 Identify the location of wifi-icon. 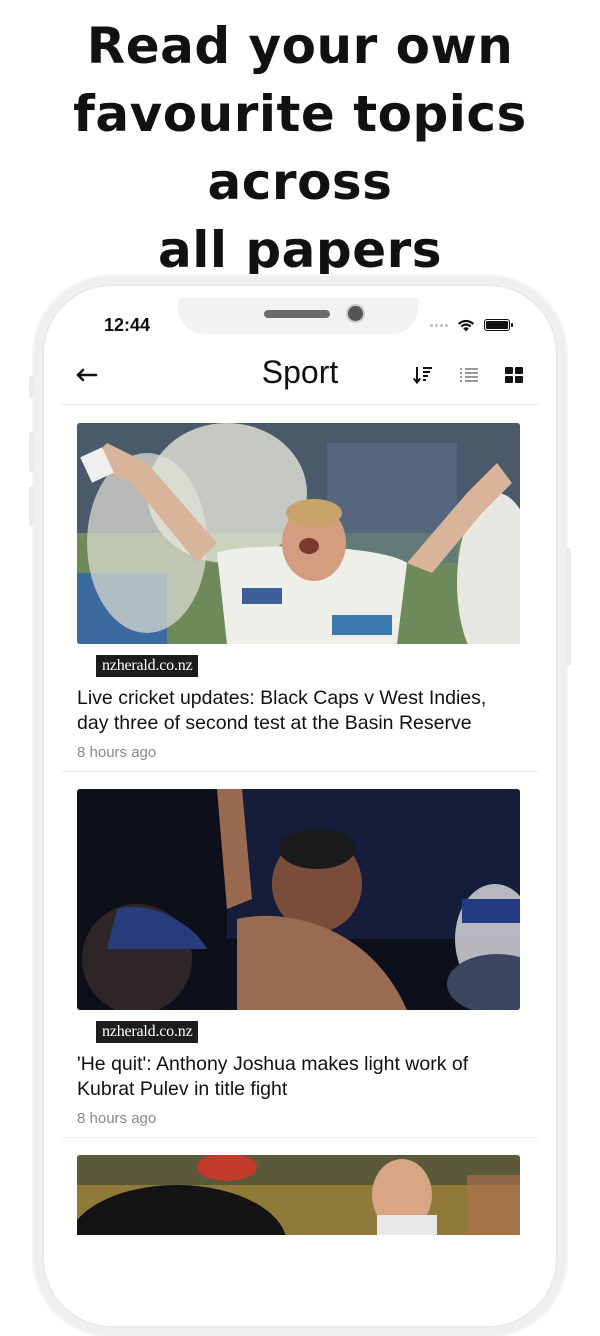
(466, 325).